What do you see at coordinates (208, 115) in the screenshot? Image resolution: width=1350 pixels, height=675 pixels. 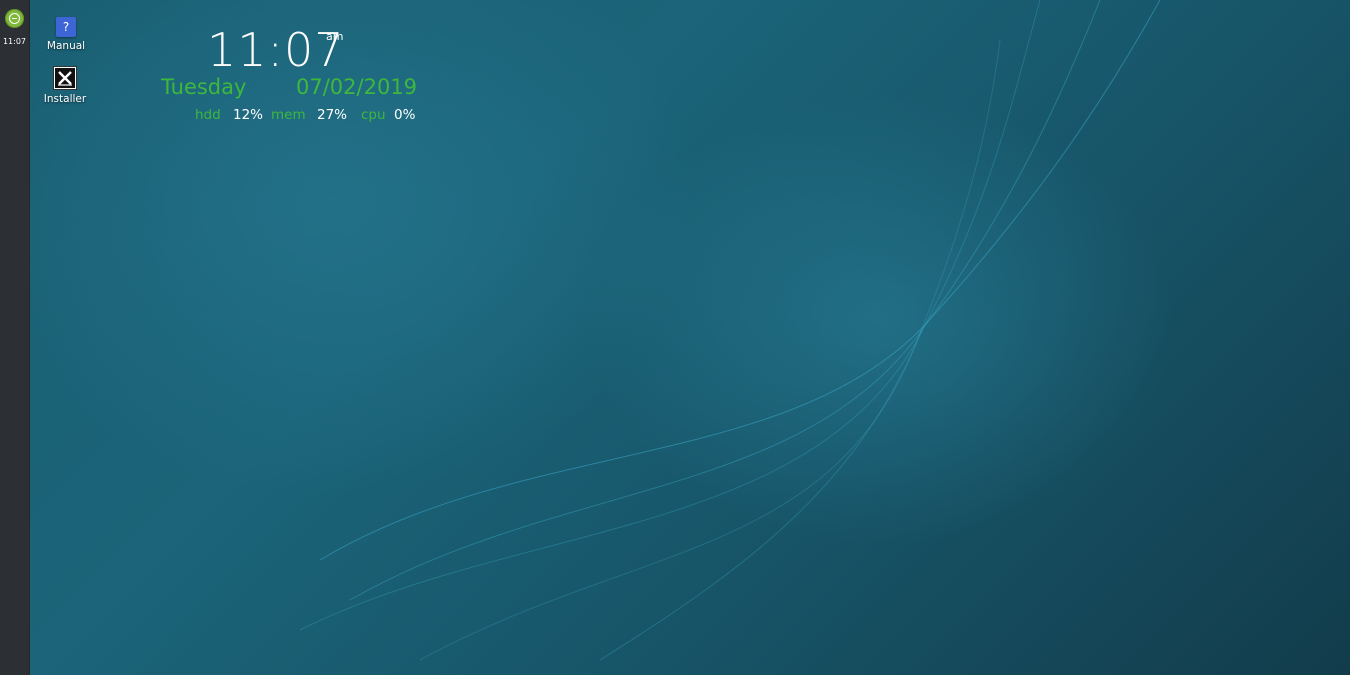 I see `hdd-label: hdd` at bounding box center [208, 115].